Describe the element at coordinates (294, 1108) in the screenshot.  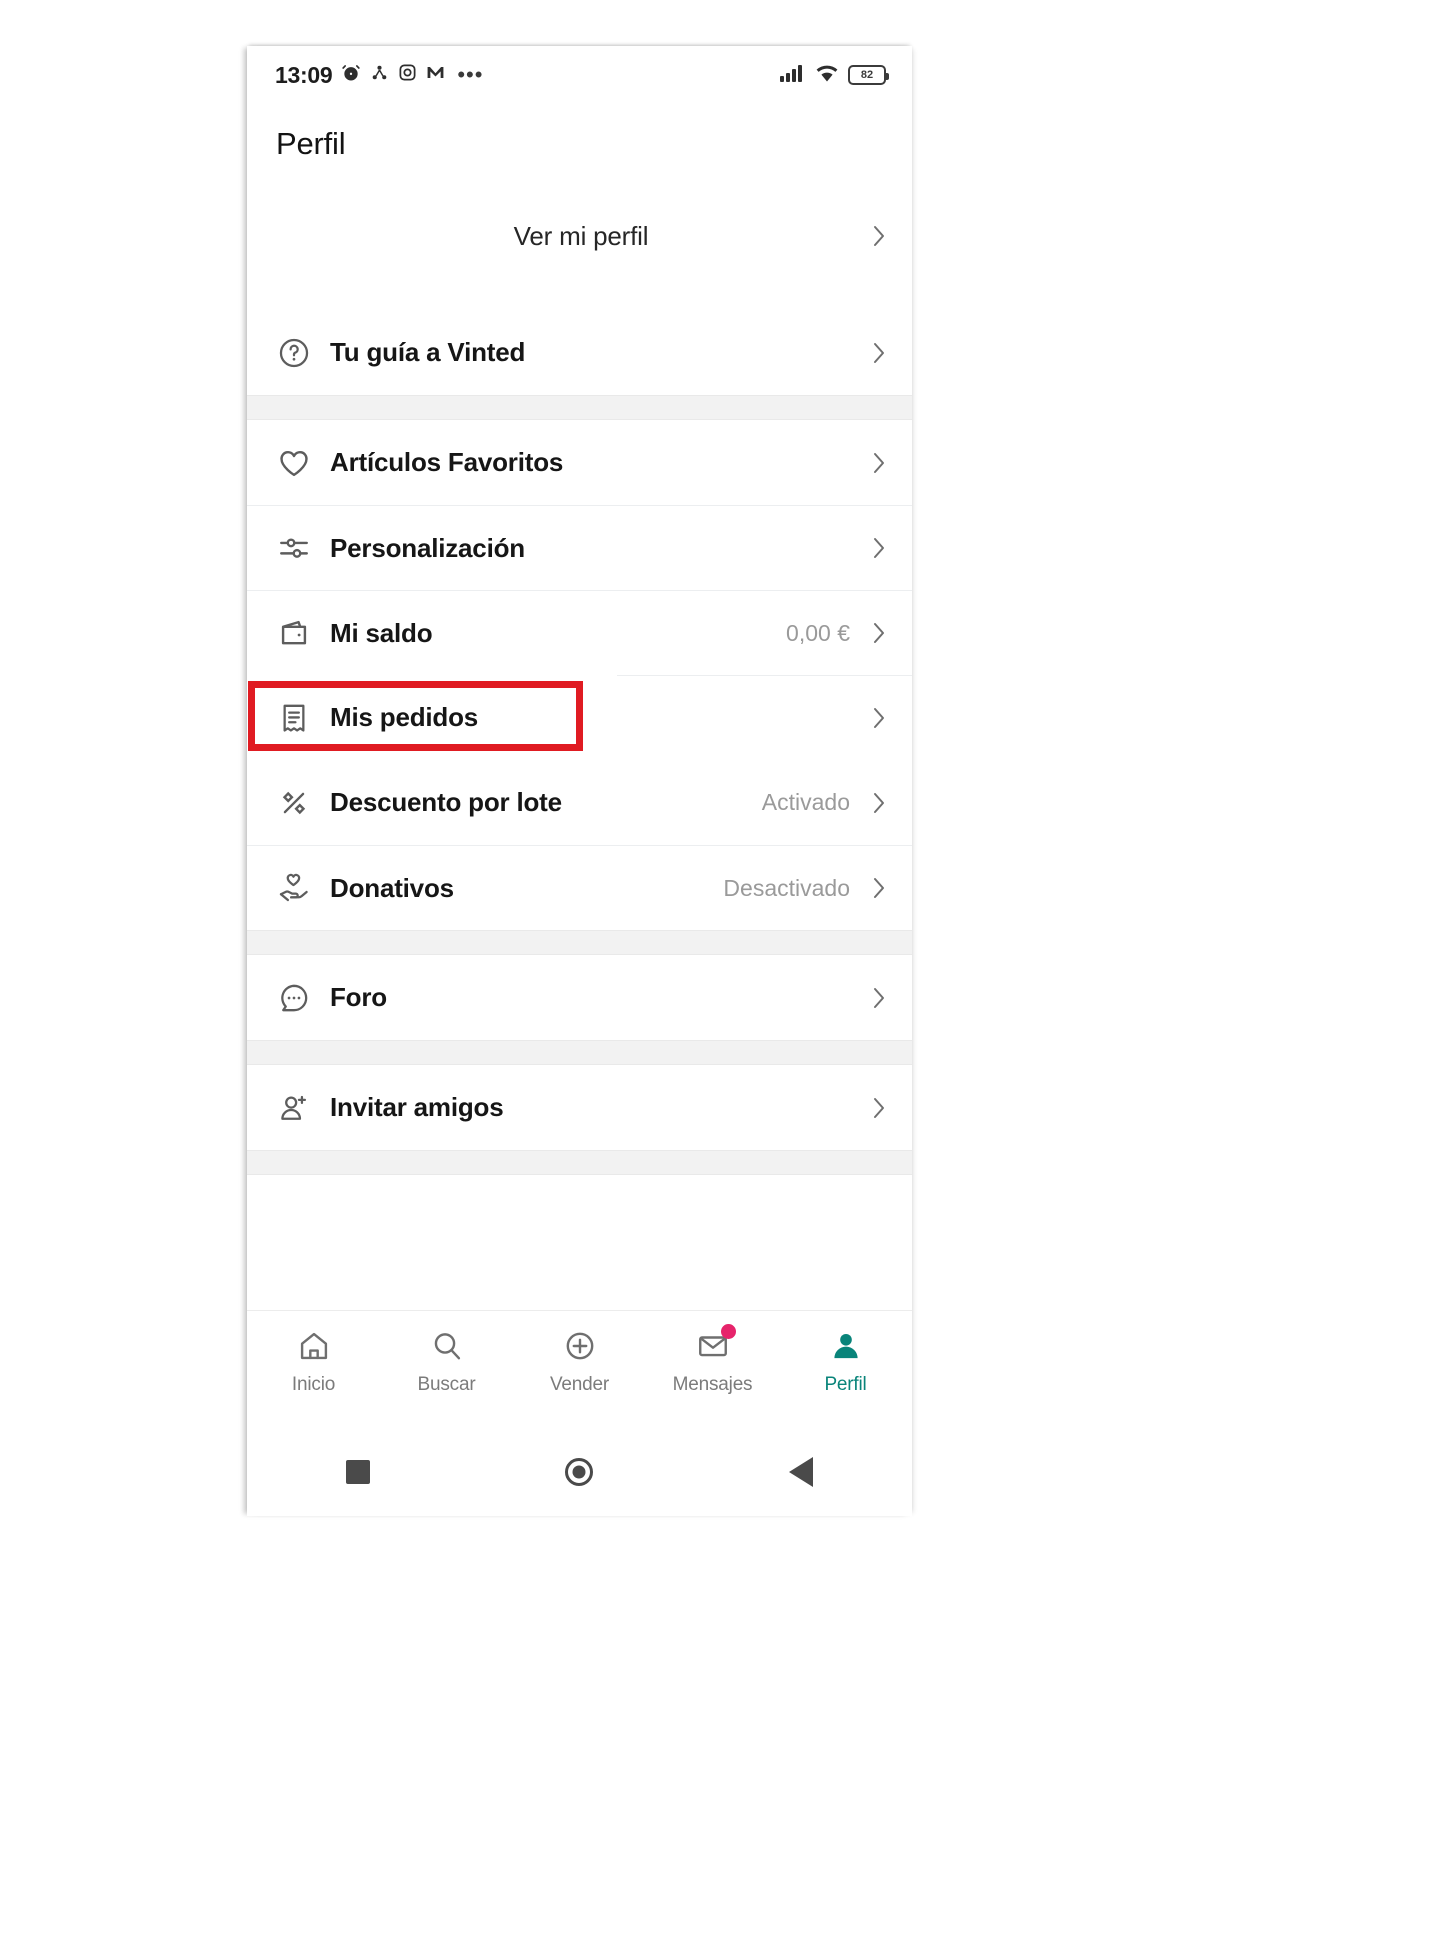
I see `user-plus-icon` at that location.